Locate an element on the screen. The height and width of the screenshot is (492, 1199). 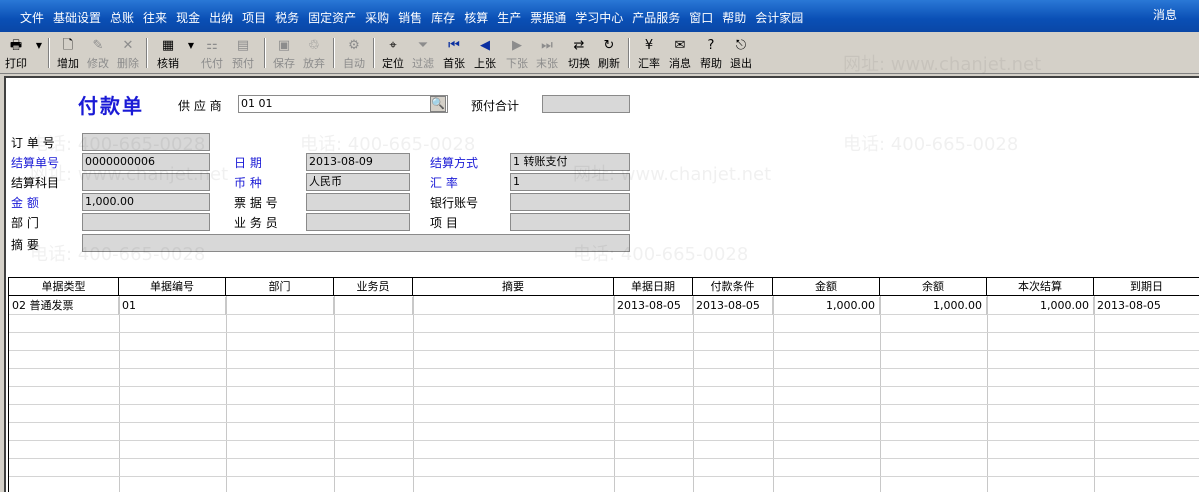
search-icon: 🔍 is located at coordinates (438, 104).